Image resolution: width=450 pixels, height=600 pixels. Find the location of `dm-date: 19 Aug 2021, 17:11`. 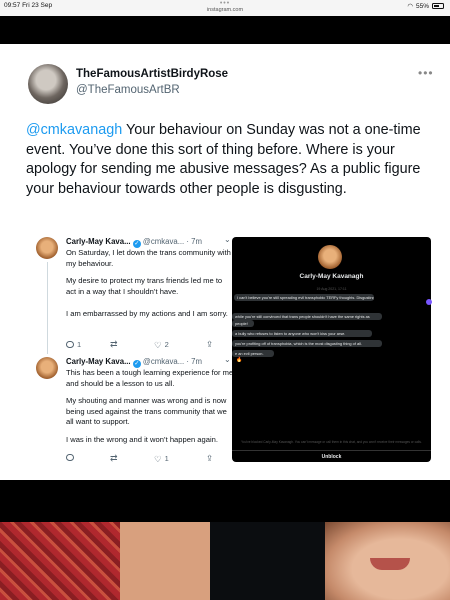

dm-date: 19 Aug 2021, 17:11 is located at coordinates (331, 289).